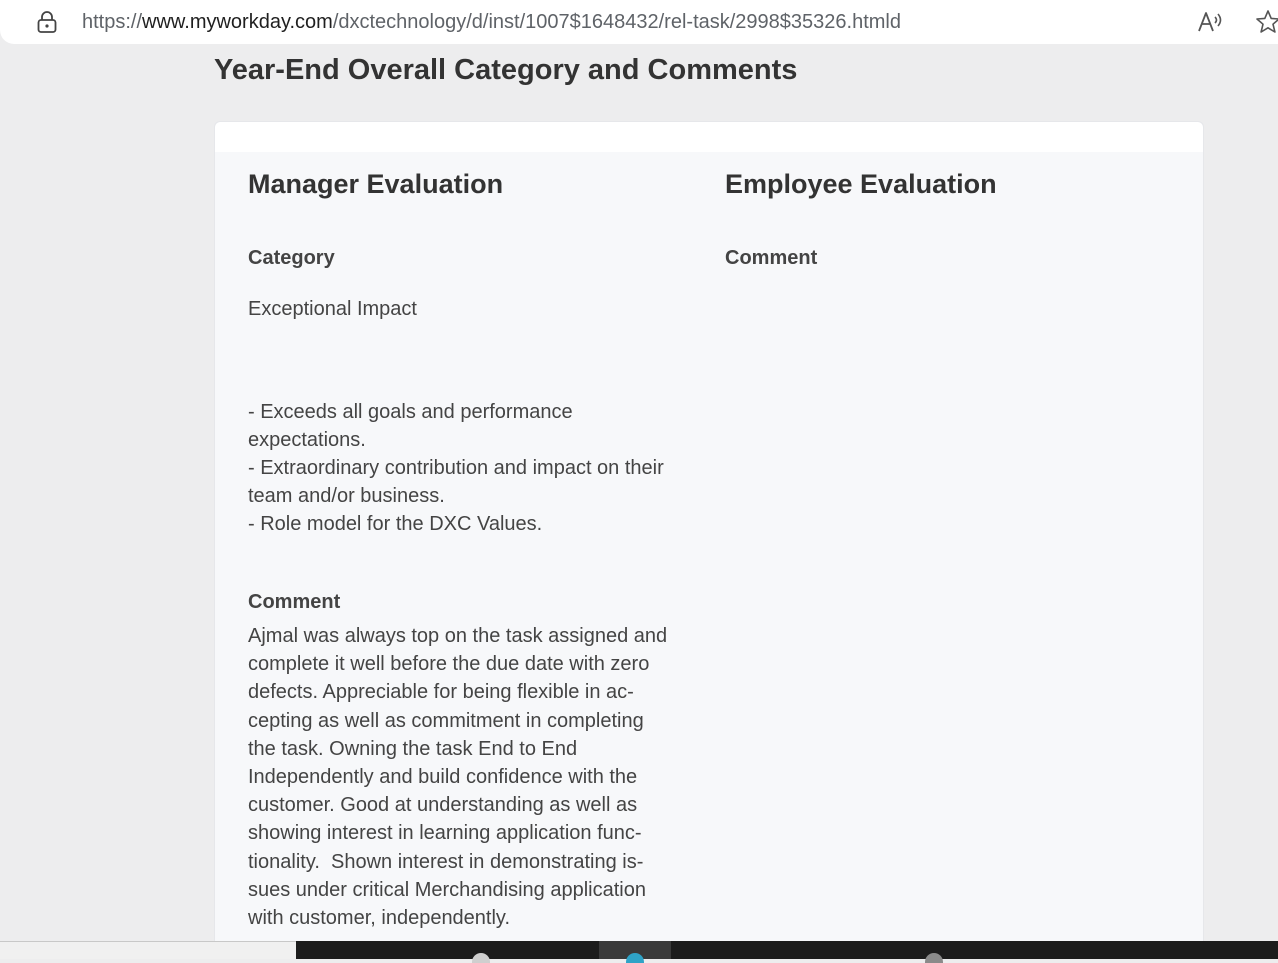  What do you see at coordinates (481, 958) in the screenshot?
I see `folder-icon` at bounding box center [481, 958].